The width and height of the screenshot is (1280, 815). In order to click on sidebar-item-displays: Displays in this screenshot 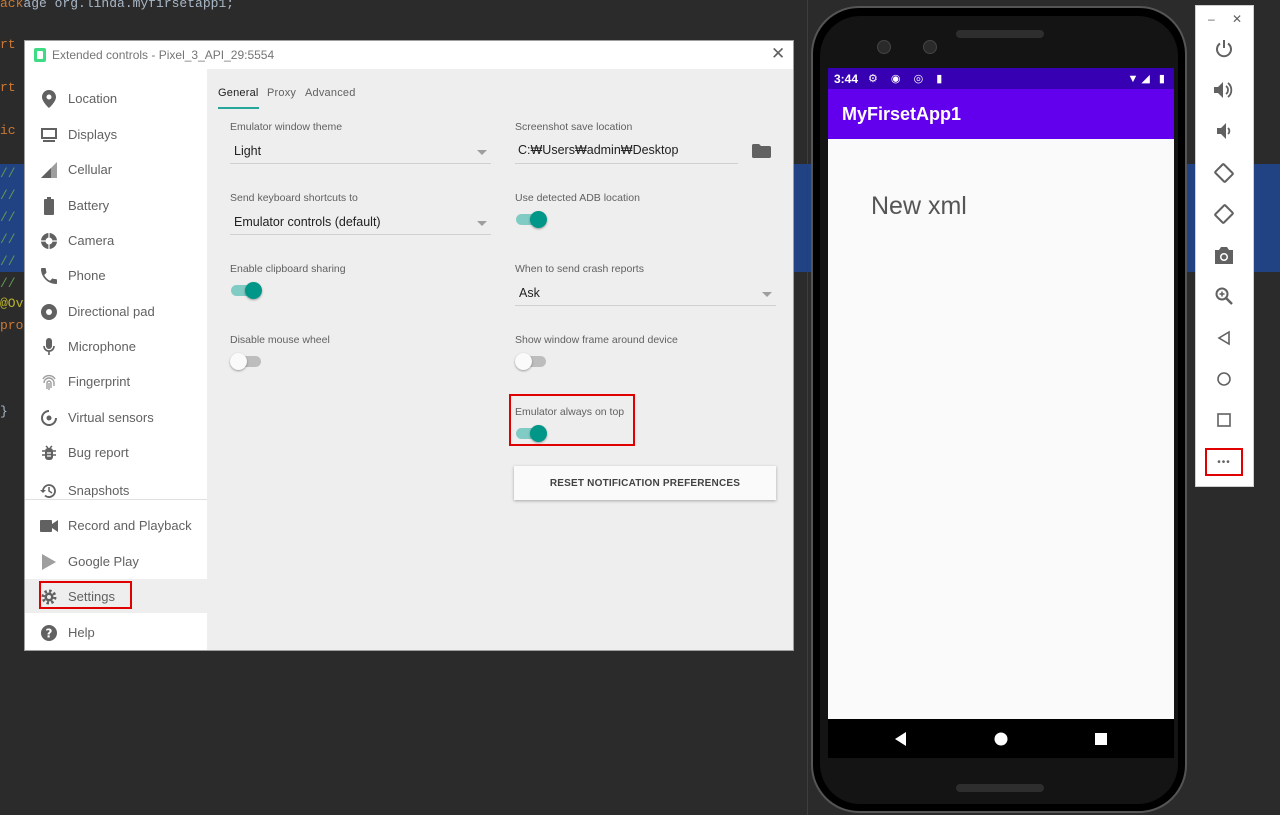, I will do `click(116, 134)`.